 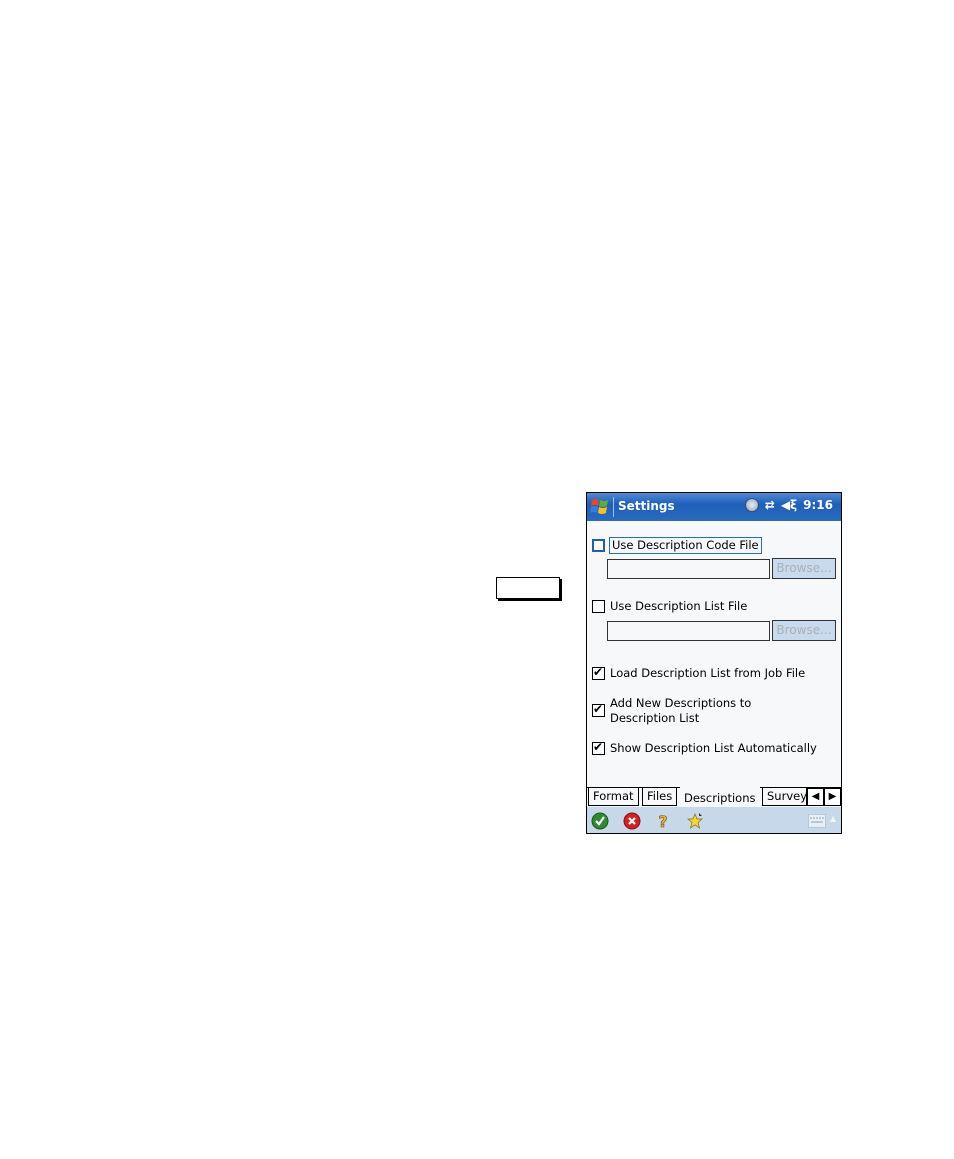 What do you see at coordinates (655, 718) in the screenshot?
I see `add-new-line2: Description List` at bounding box center [655, 718].